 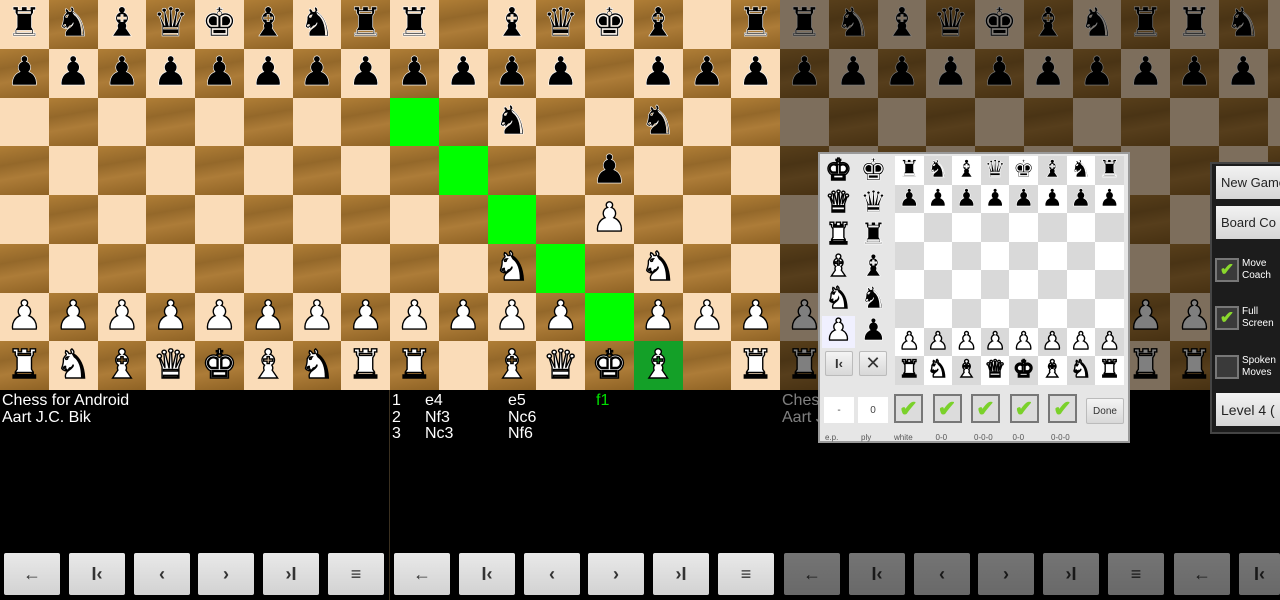 I want to click on menu-button: ≡, so click(x=746, y=574).